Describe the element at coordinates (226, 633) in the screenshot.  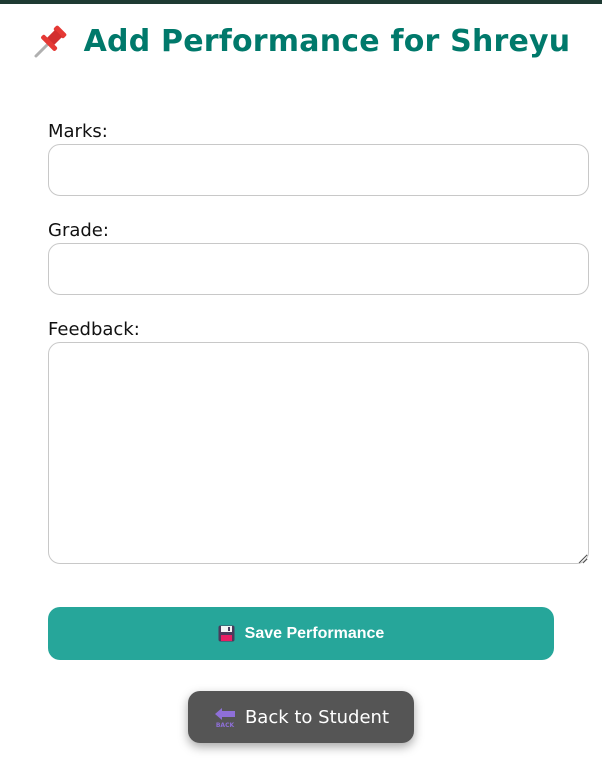
I see `floppy-disk-icon` at that location.